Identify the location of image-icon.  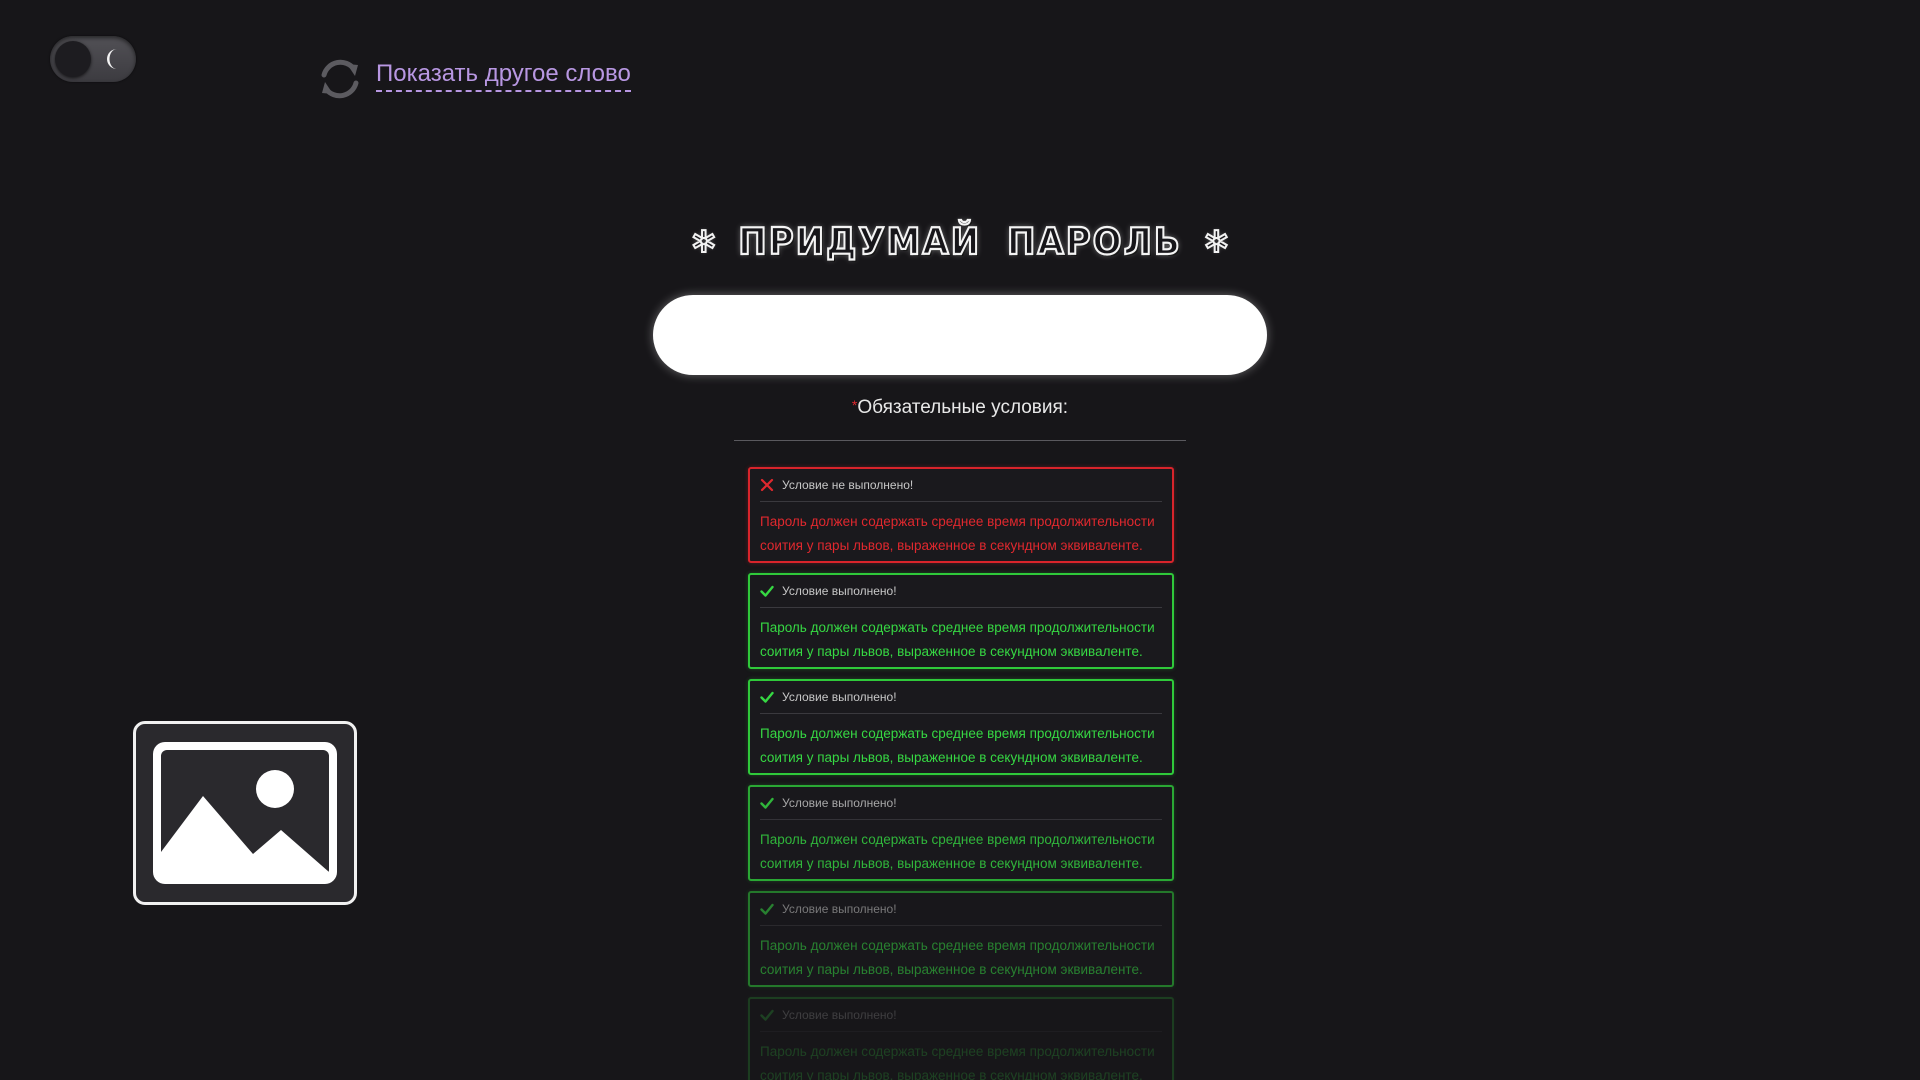
(245, 813).